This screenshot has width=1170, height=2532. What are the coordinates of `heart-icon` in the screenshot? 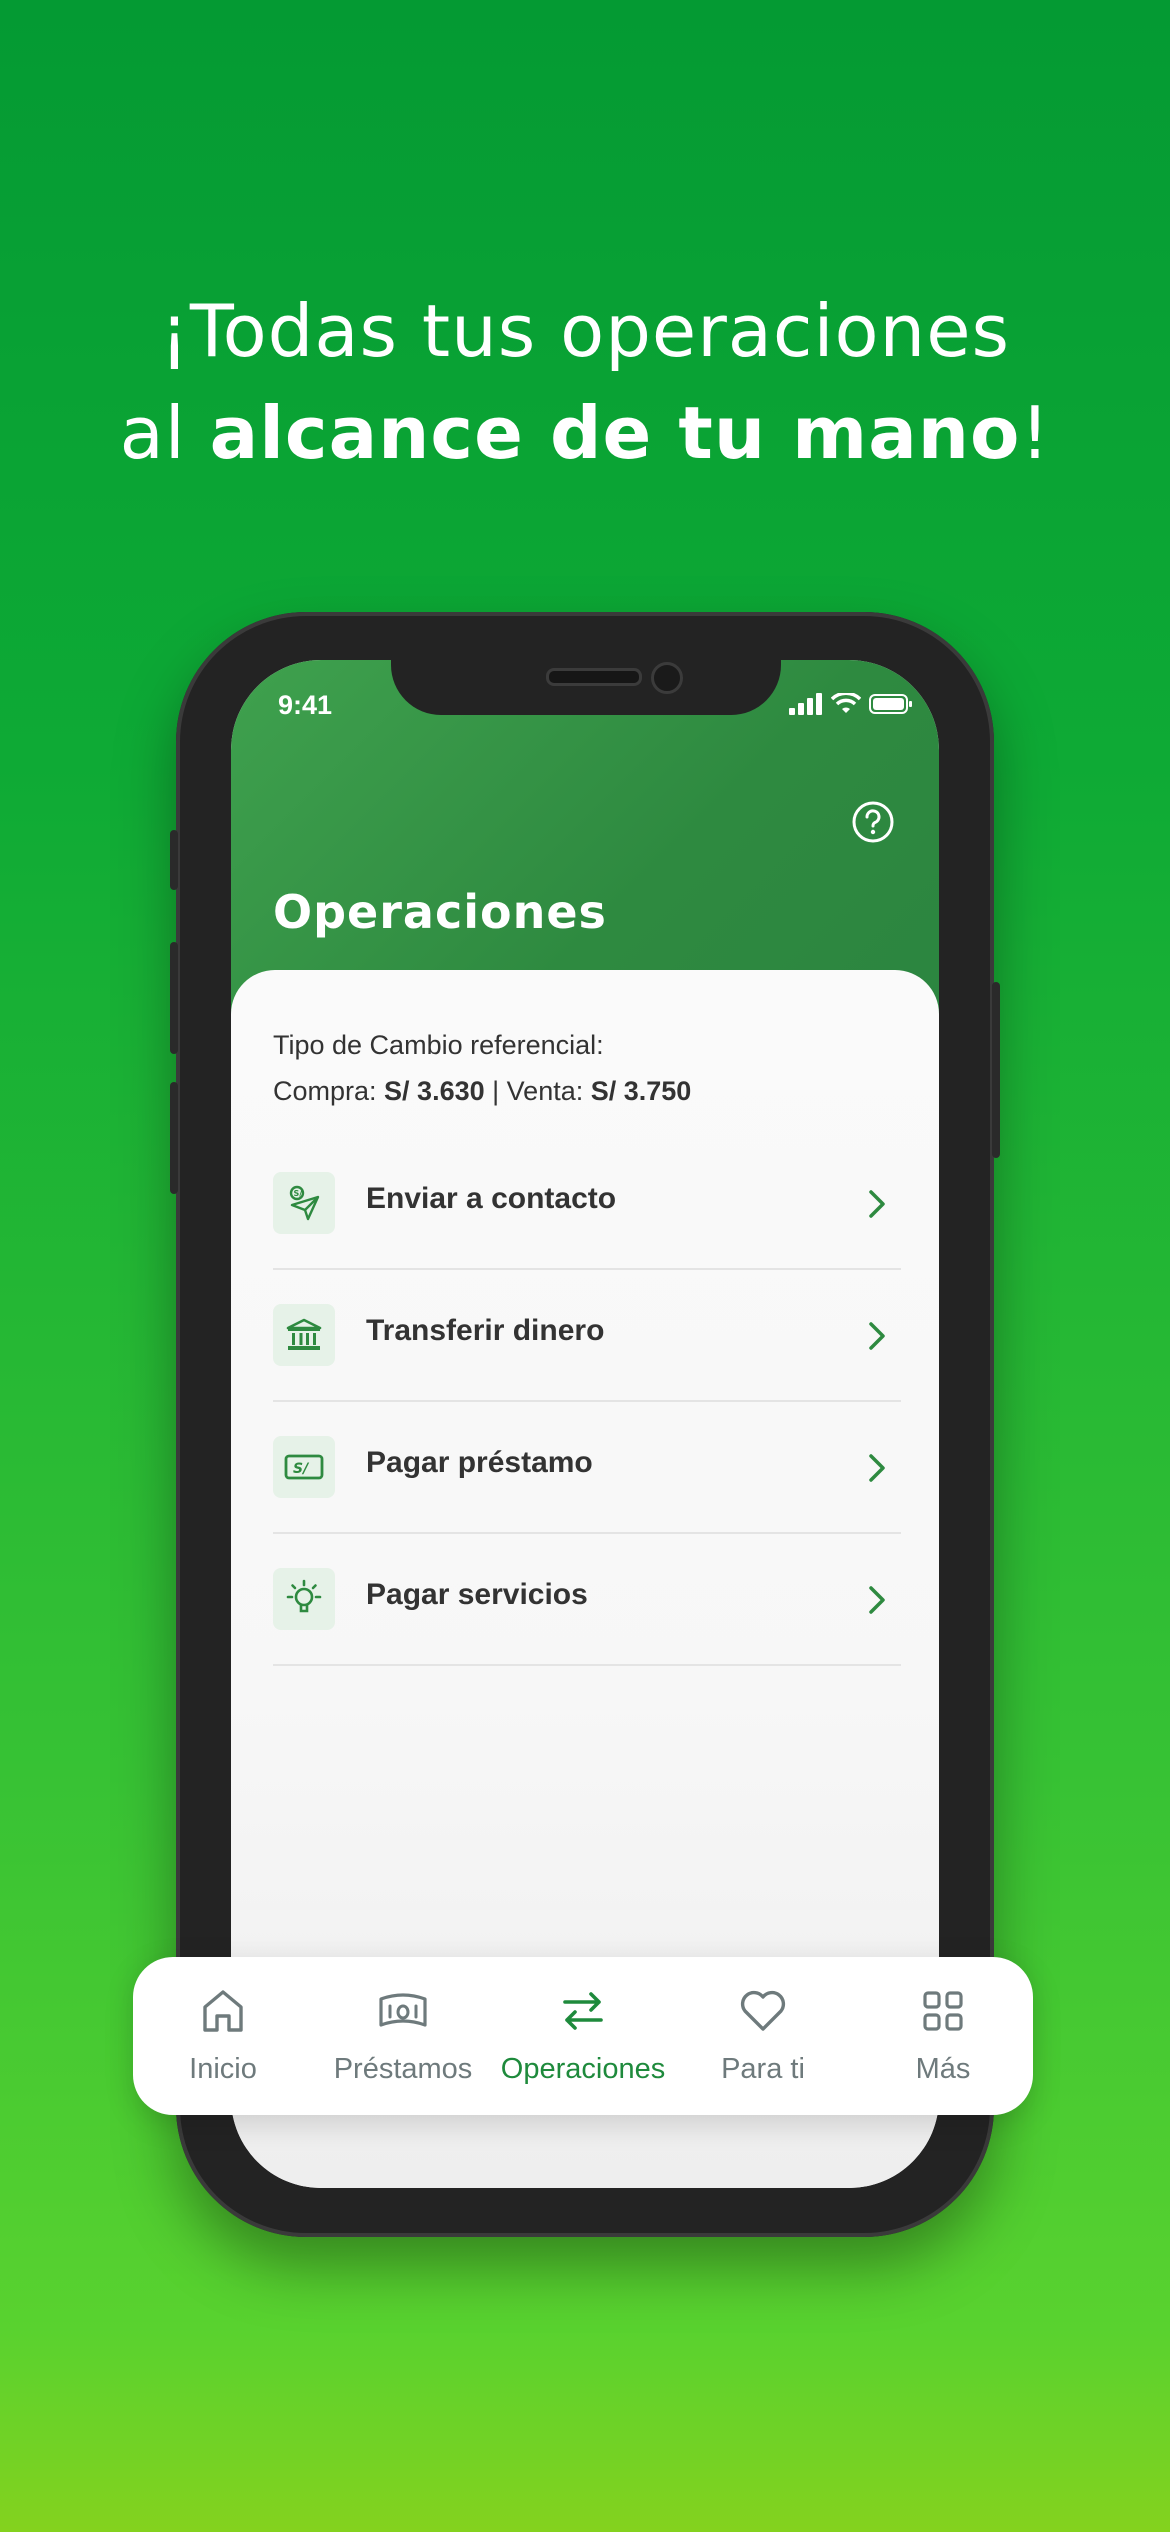 It's located at (763, 2010).